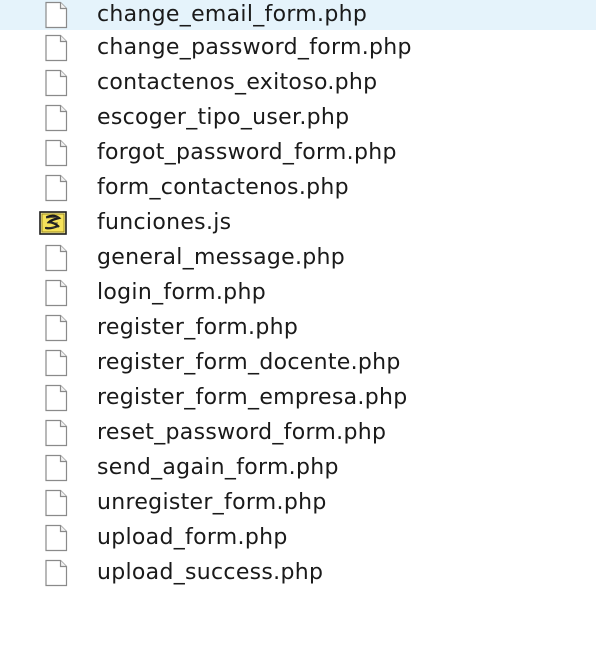 The image size is (596, 649). I want to click on file-item: register_form_empresa.php, so click(298, 397).